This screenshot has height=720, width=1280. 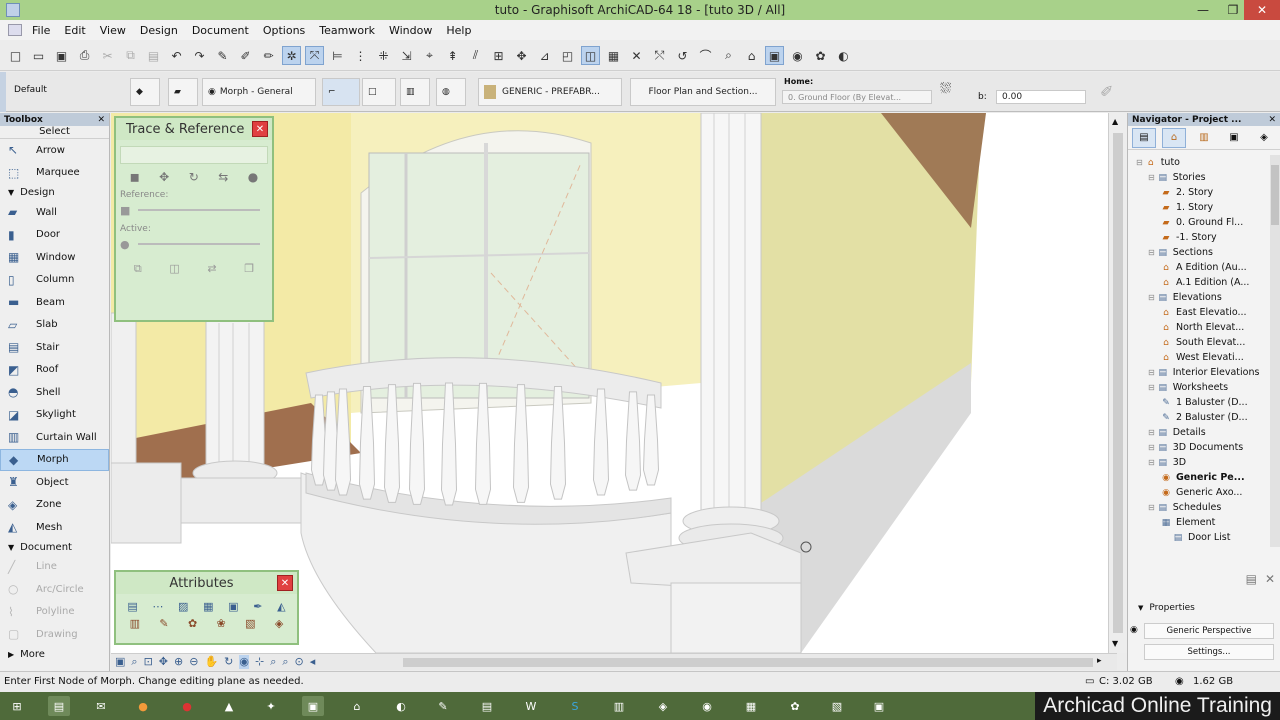 I want to click on delete-icon: ✕, so click(x=1270, y=579).